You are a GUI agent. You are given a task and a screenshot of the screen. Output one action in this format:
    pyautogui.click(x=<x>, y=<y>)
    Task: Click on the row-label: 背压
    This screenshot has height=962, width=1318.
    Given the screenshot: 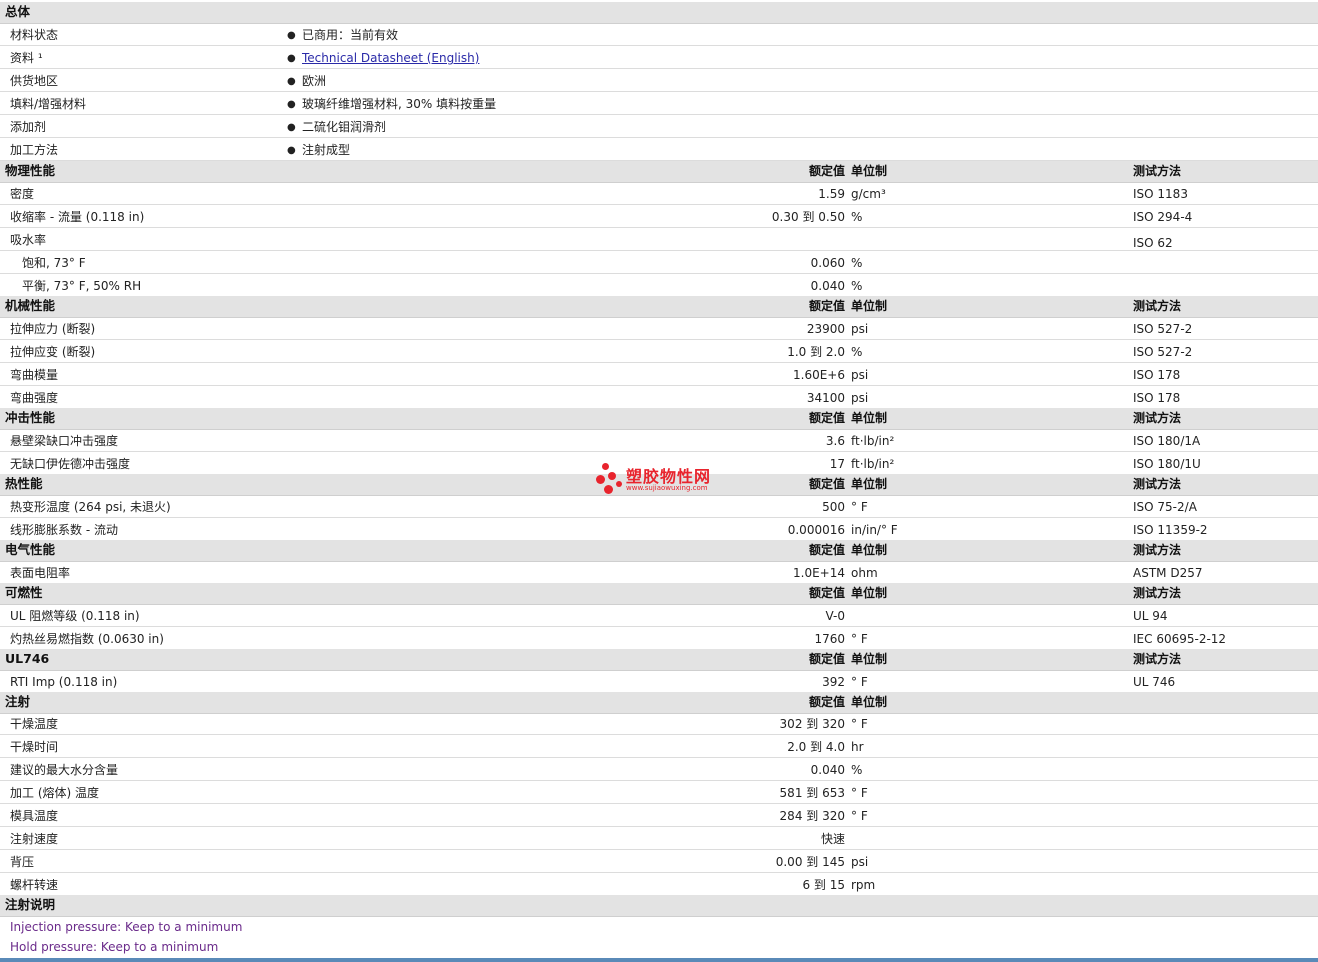 What is the action you would take?
    pyautogui.click(x=22, y=862)
    